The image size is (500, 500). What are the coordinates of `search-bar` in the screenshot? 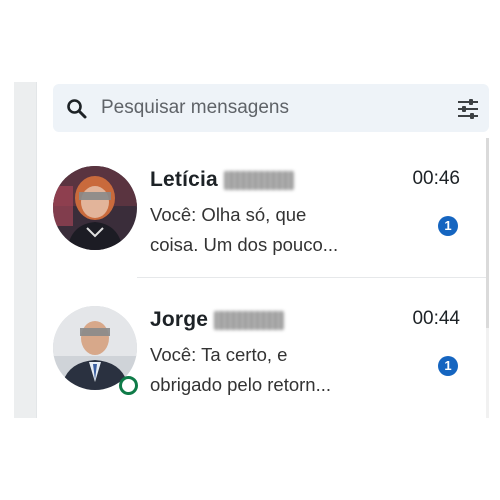 It's located at (271, 108).